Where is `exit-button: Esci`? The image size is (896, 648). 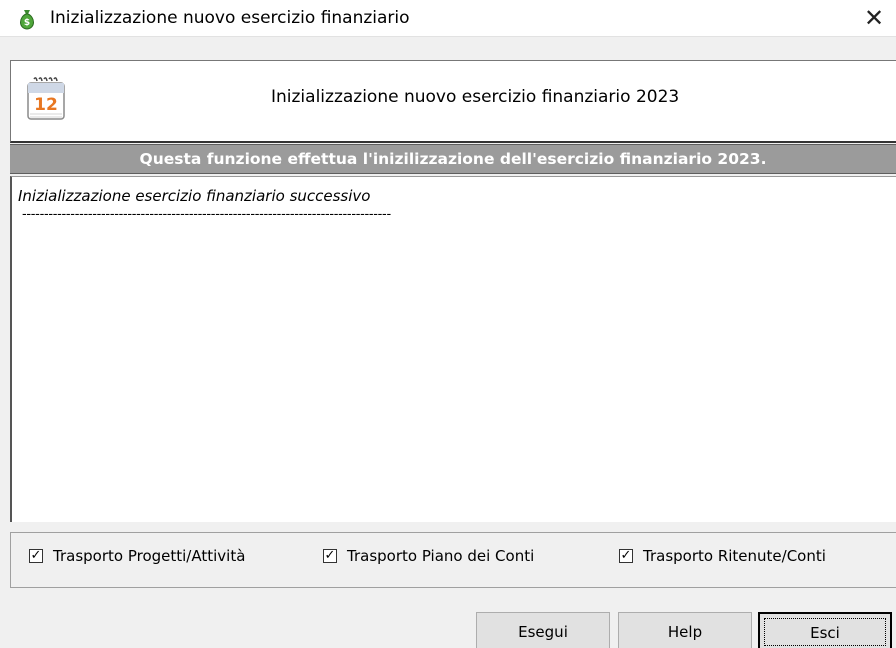 exit-button: Esci is located at coordinates (825, 630).